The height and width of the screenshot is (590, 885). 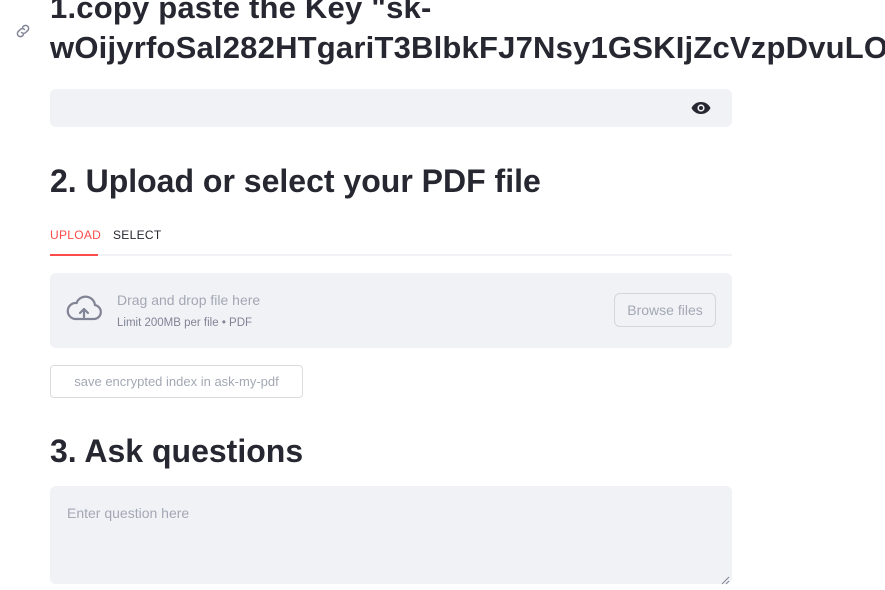 What do you see at coordinates (665, 310) in the screenshot?
I see `browse-files-button: Browse files` at bounding box center [665, 310].